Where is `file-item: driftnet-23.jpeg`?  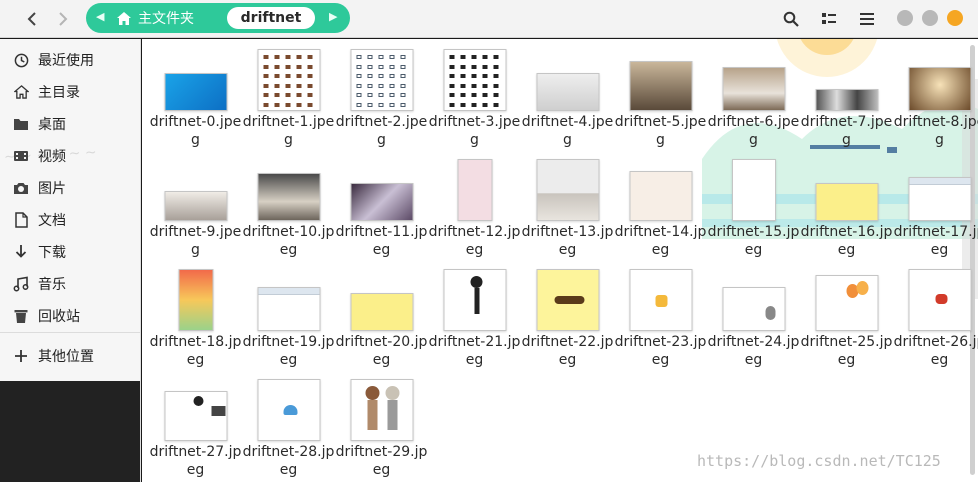
file-item: driftnet-23.jpeg is located at coordinates (660, 321).